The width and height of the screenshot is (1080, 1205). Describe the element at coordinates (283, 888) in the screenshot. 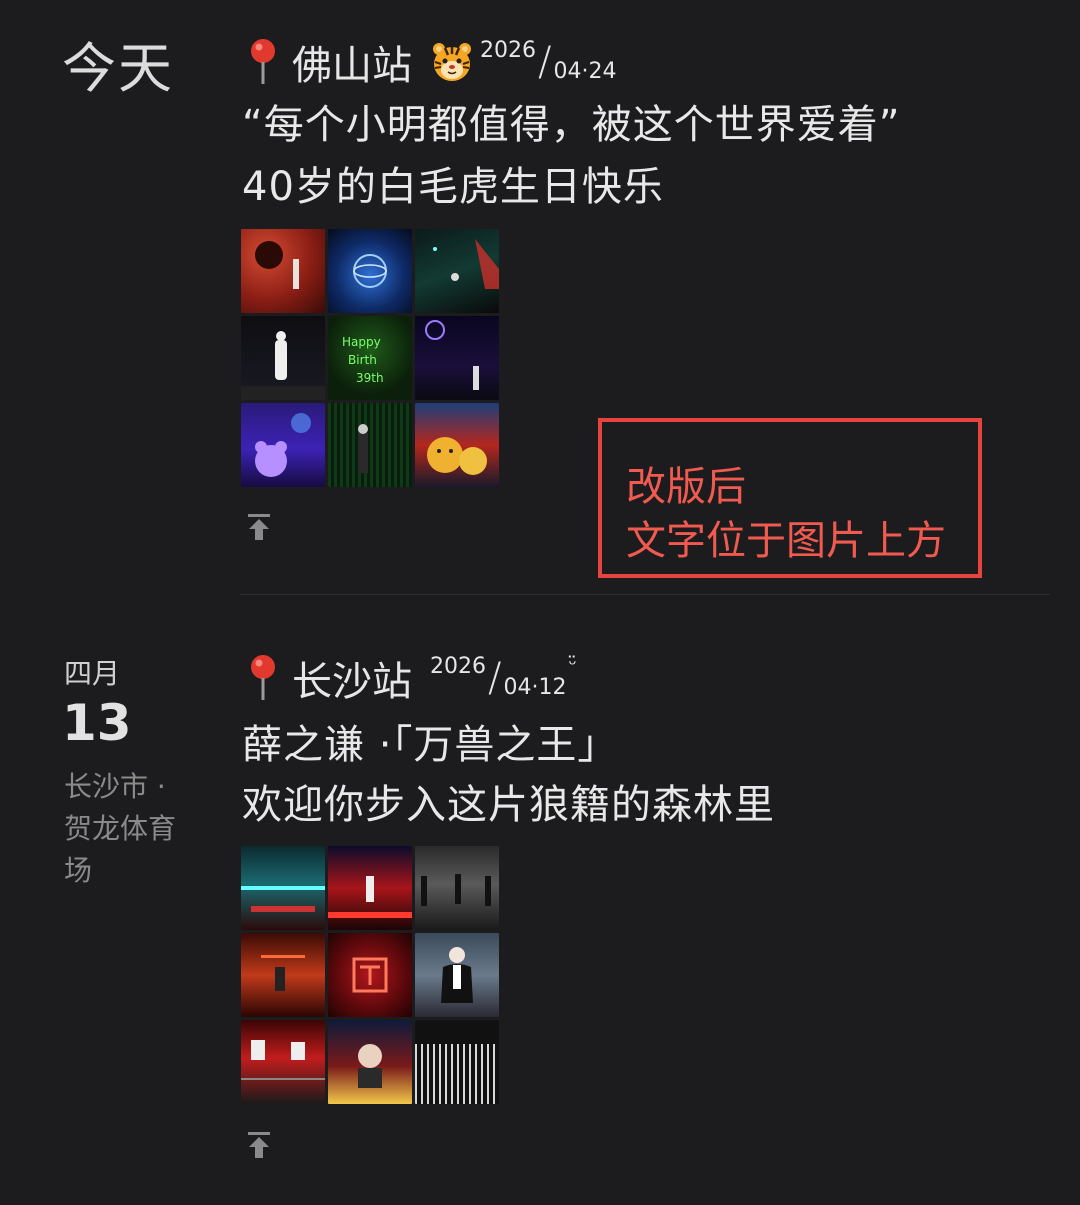

I see `cyan-stage-photo-icon` at that location.